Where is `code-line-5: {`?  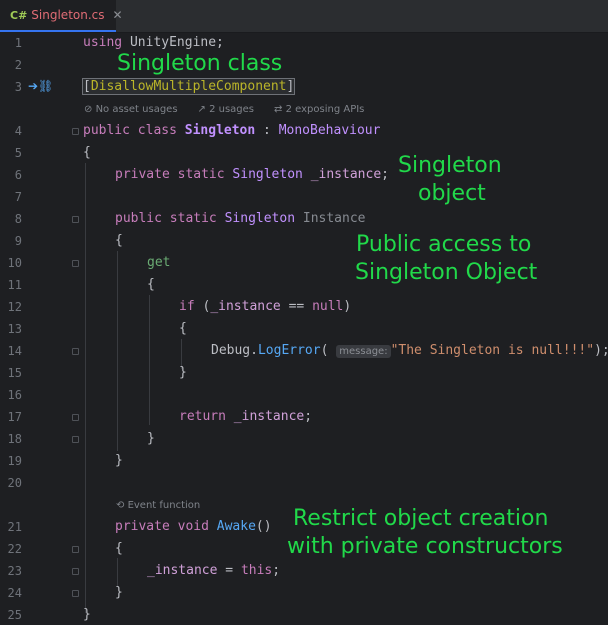
code-line-5: { is located at coordinates (87, 152).